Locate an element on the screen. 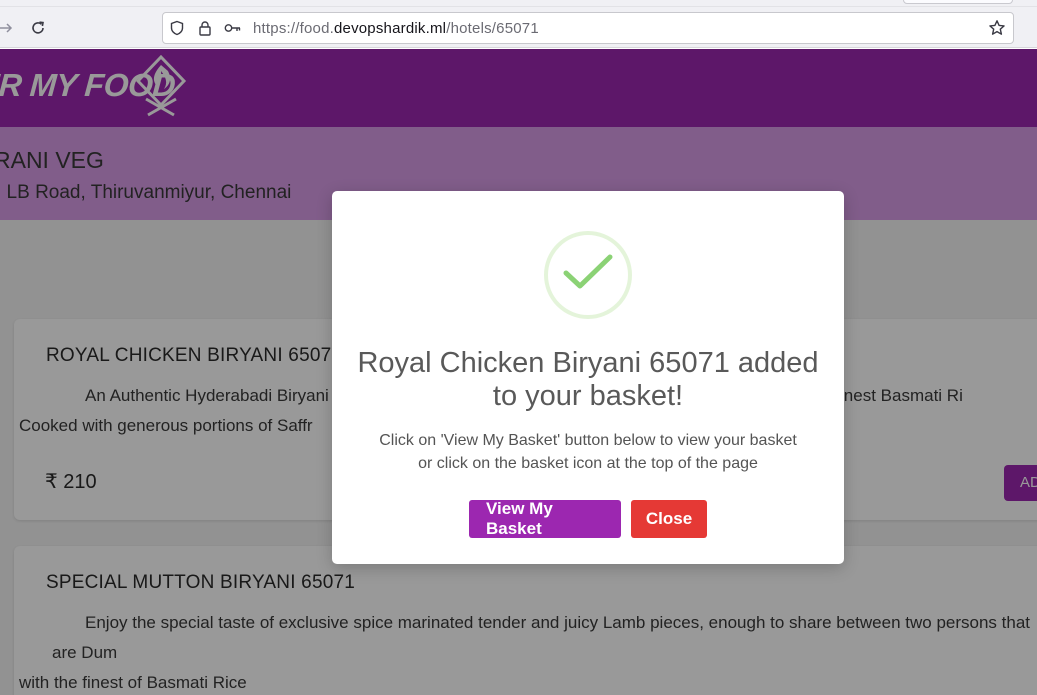  view-my-basket-button: View My Basket is located at coordinates (545, 518).